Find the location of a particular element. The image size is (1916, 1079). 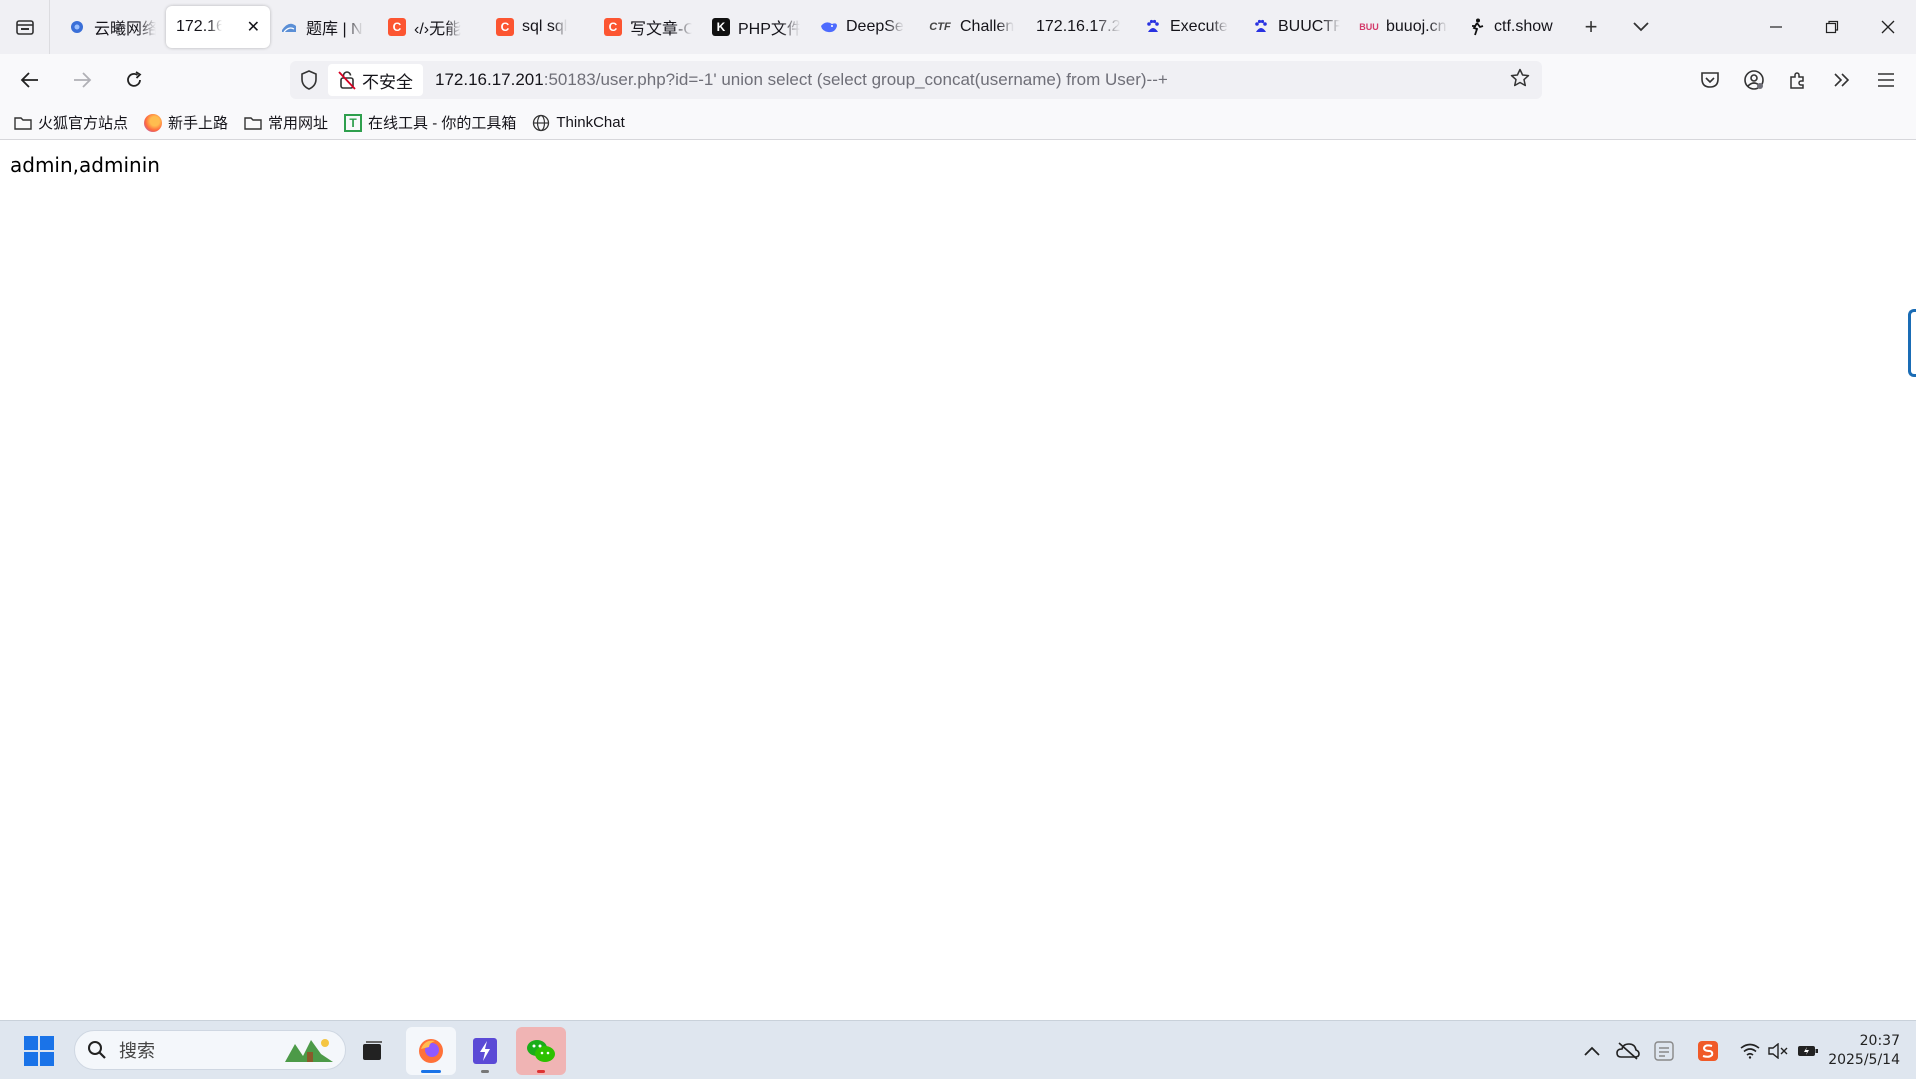

new-tab-button: + is located at coordinates (1591, 27).